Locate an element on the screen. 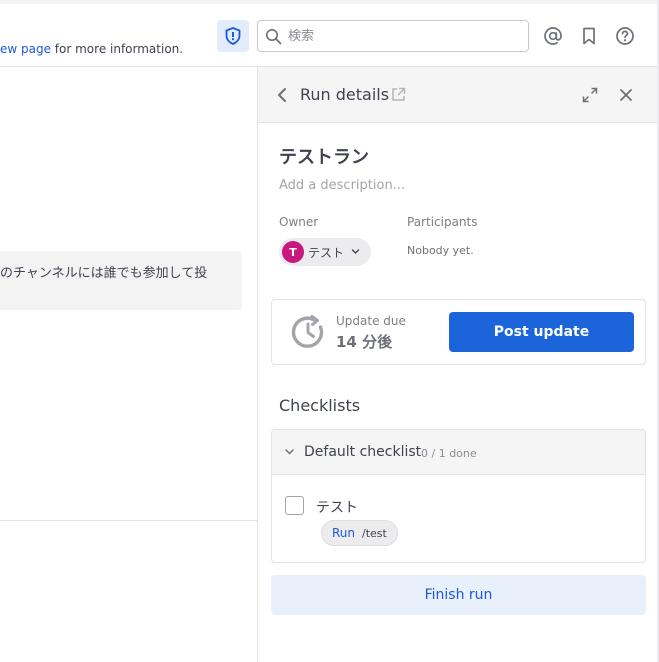  expand-icon is located at coordinates (590, 95).